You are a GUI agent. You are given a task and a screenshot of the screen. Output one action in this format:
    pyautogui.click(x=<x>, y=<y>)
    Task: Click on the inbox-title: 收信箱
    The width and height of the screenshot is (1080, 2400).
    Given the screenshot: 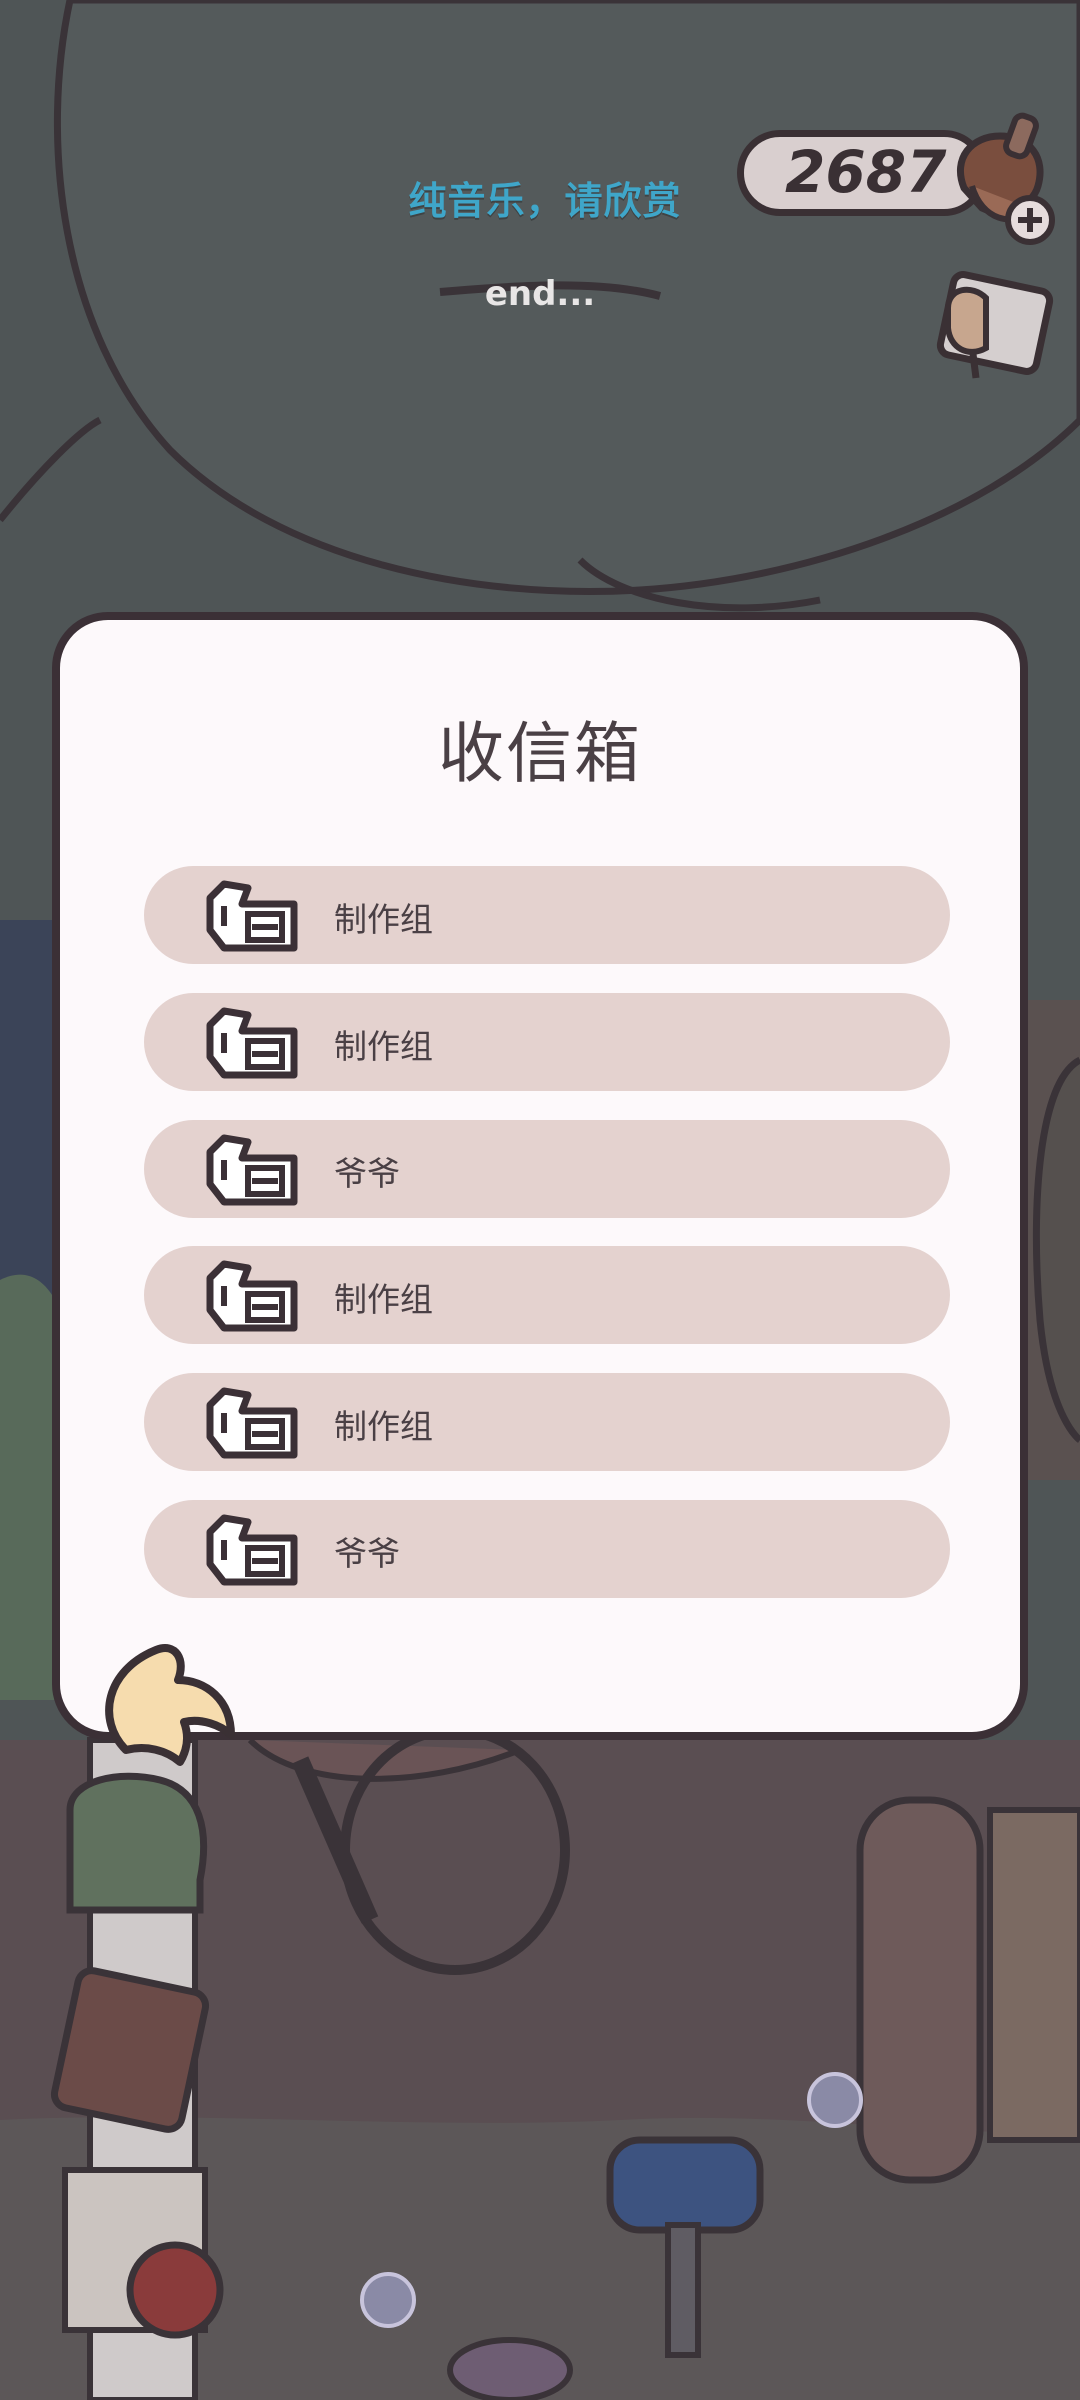 What is the action you would take?
    pyautogui.click(x=540, y=753)
    